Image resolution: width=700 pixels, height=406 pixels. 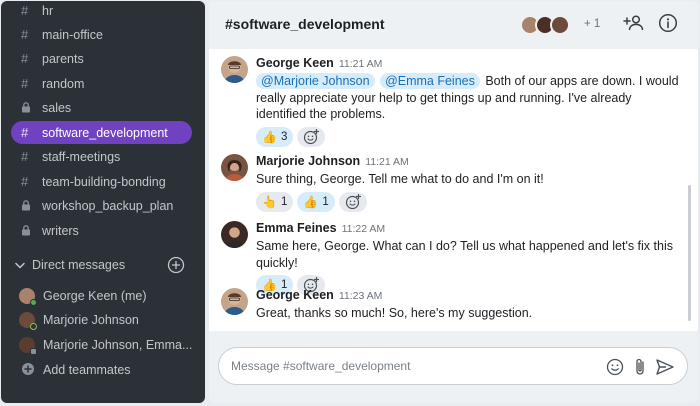 What do you see at coordinates (33, 351) in the screenshot?
I see `group-badge` at bounding box center [33, 351].